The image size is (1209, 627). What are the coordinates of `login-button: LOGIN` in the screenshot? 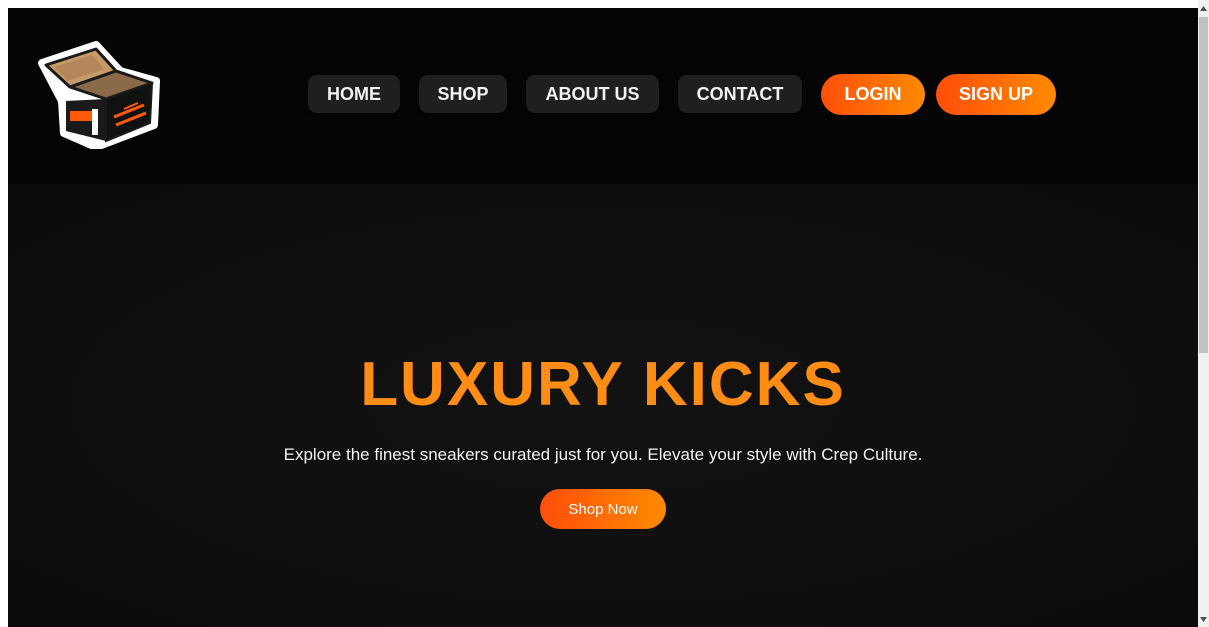 It's located at (873, 94).